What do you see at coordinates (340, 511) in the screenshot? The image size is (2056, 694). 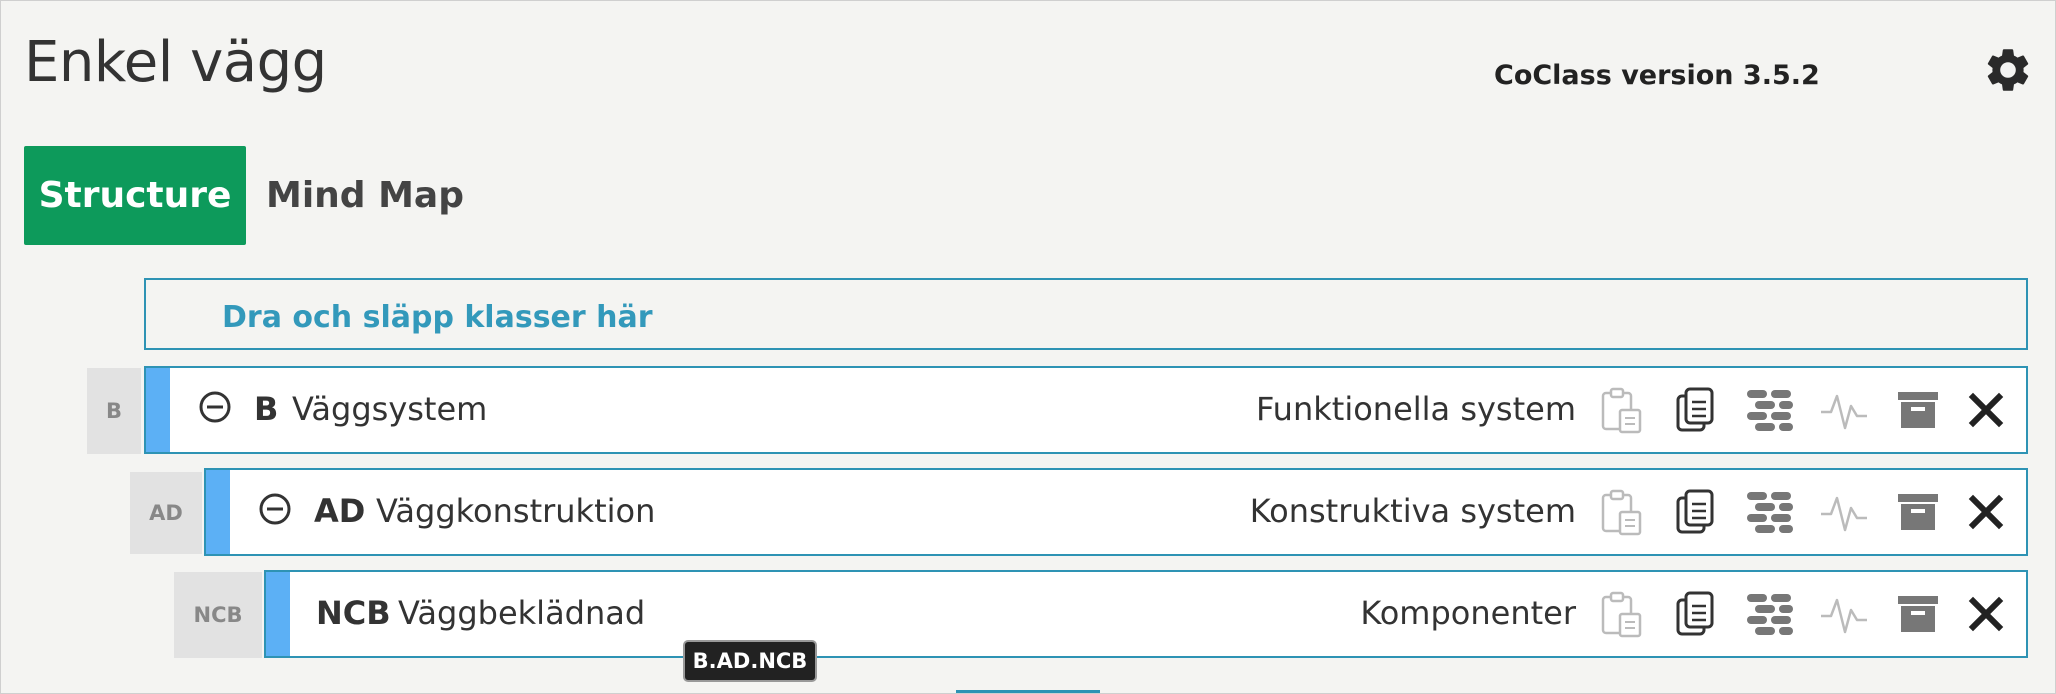 I see `row-code: AD` at bounding box center [340, 511].